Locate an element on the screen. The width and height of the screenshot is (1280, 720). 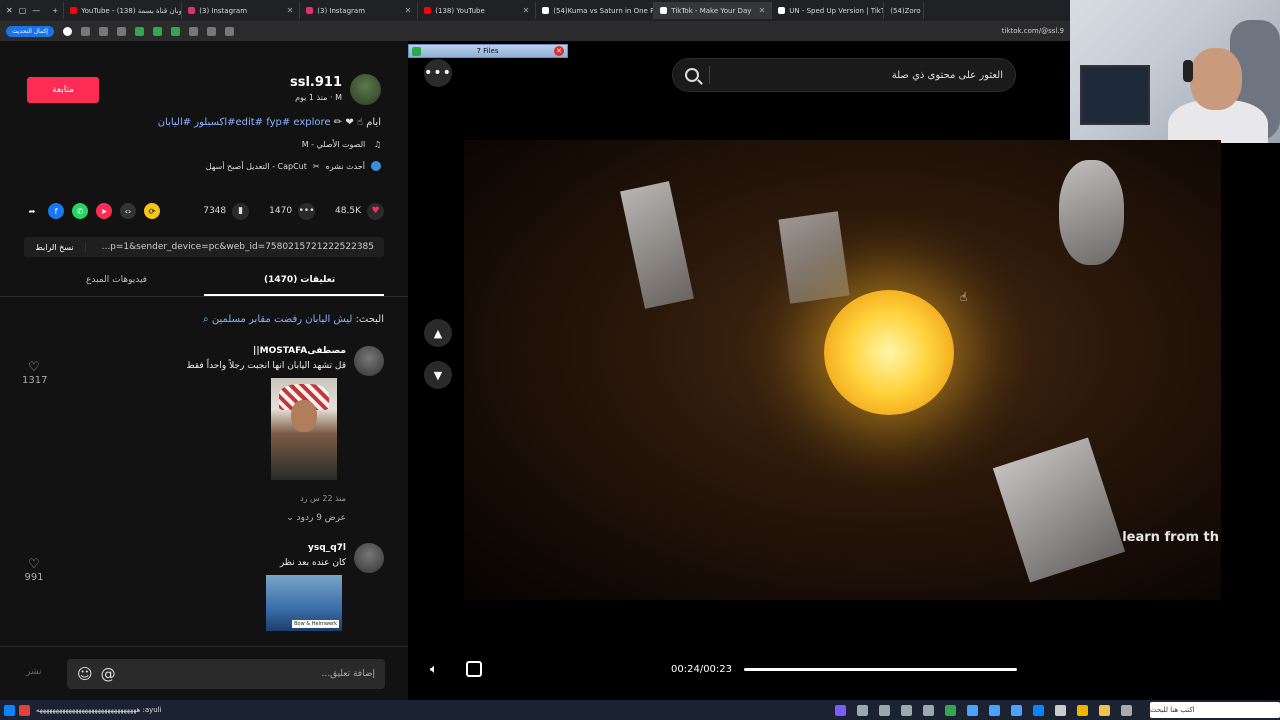
like-count: 48.5K ♥ is located at coordinates (359, 211).